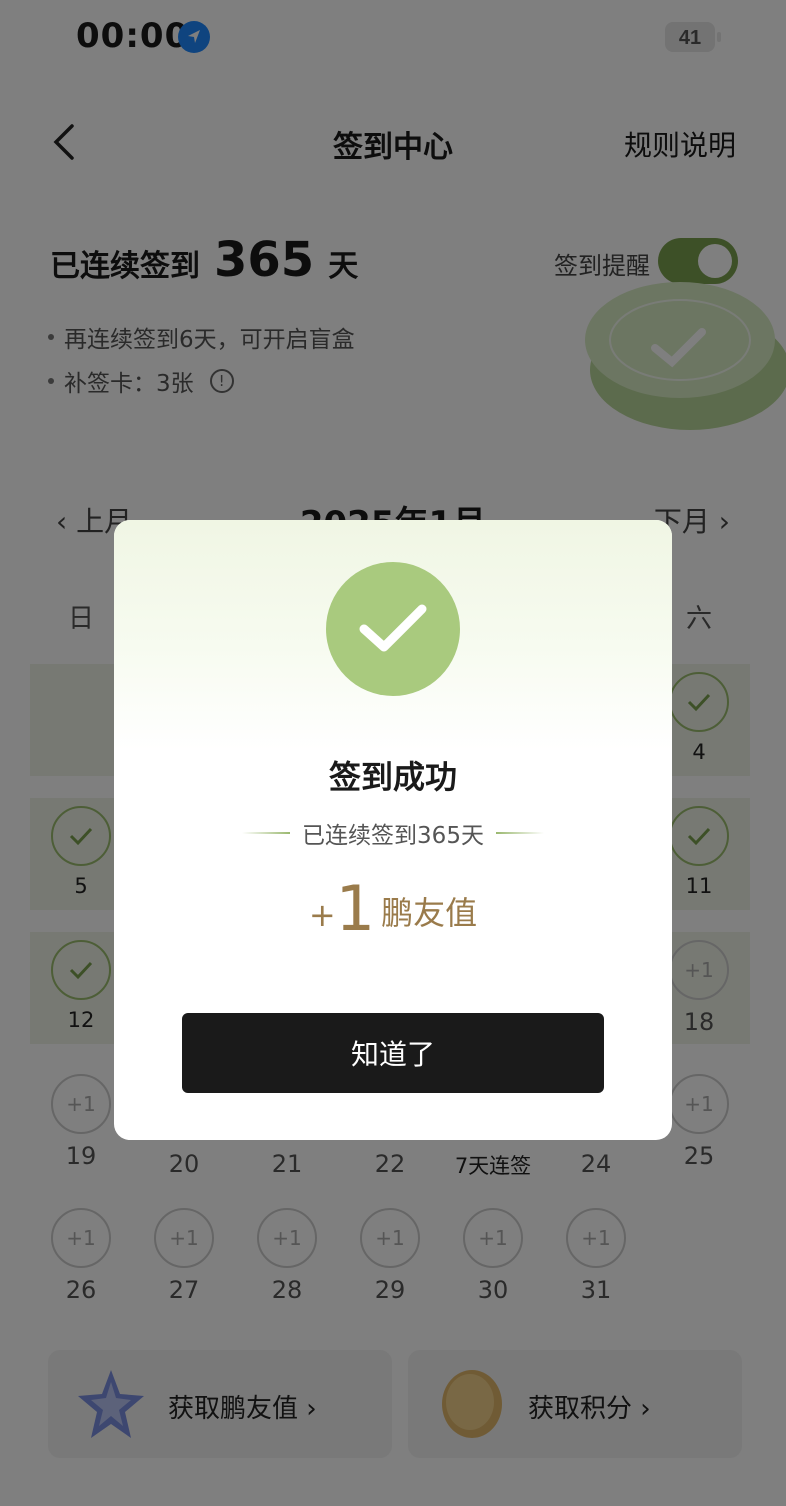 Image resolution: width=786 pixels, height=1506 pixels. What do you see at coordinates (429, 913) in the screenshot?
I see `reward-unit: 鹏友值` at bounding box center [429, 913].